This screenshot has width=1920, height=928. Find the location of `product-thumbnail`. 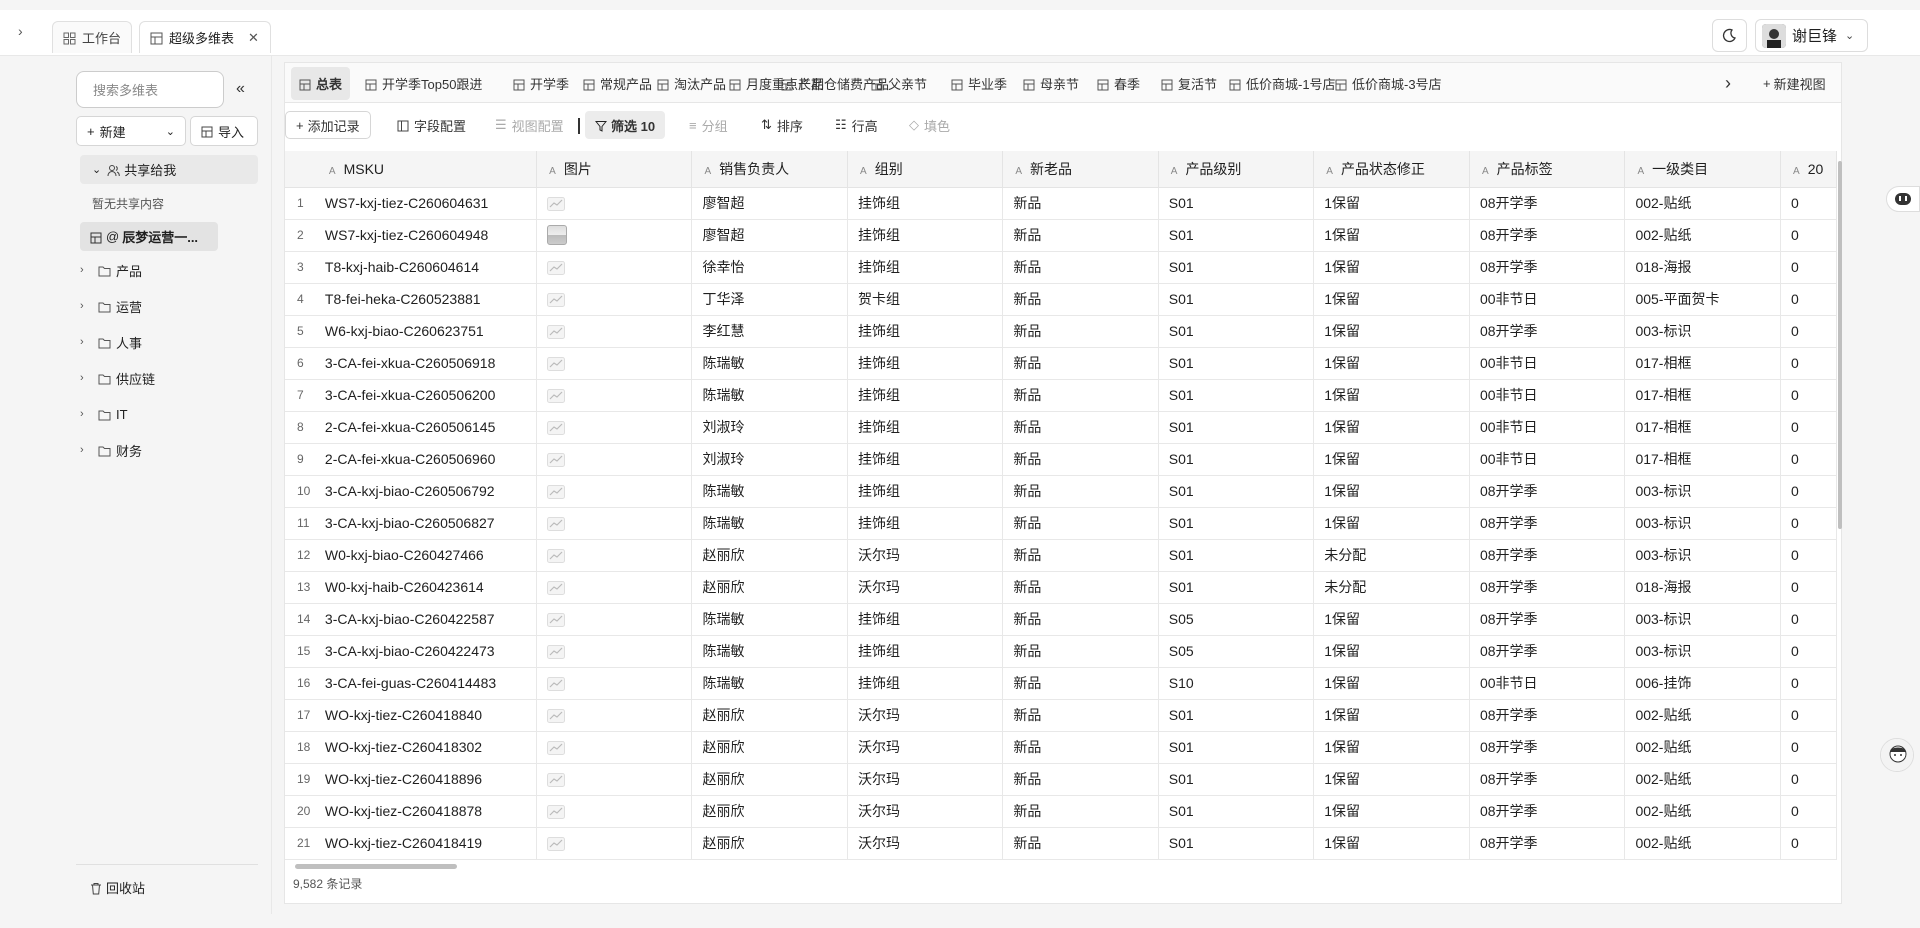

product-thumbnail is located at coordinates (557, 235).